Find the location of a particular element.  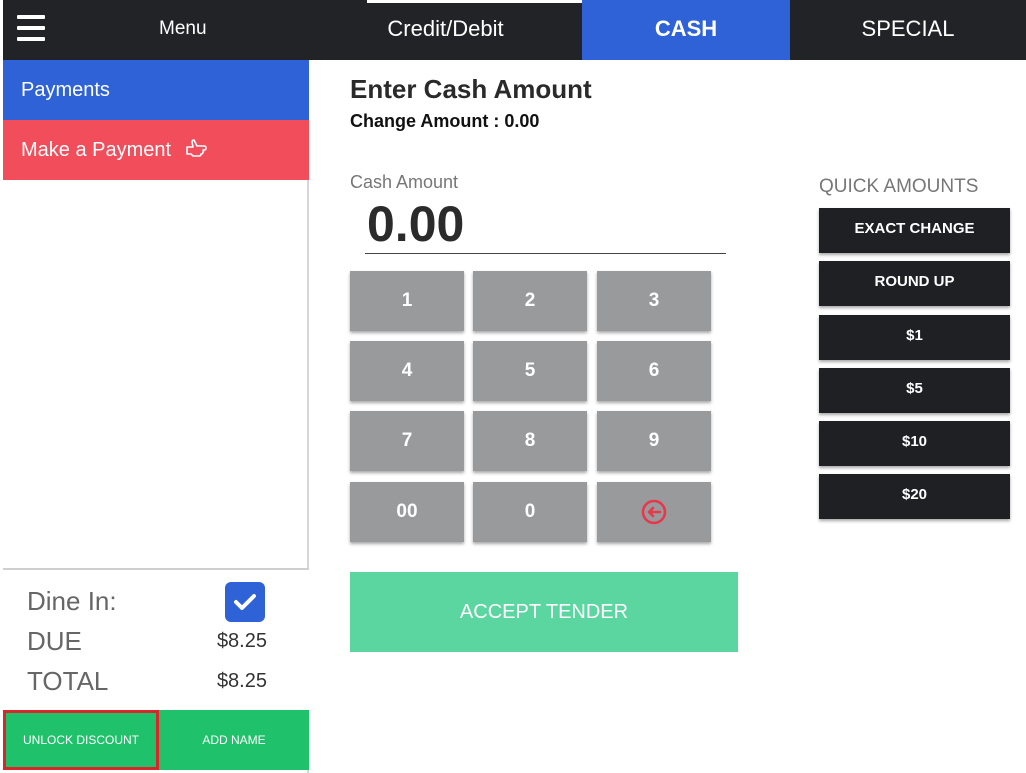

keypad-key-9: 9 is located at coordinates (654, 441).